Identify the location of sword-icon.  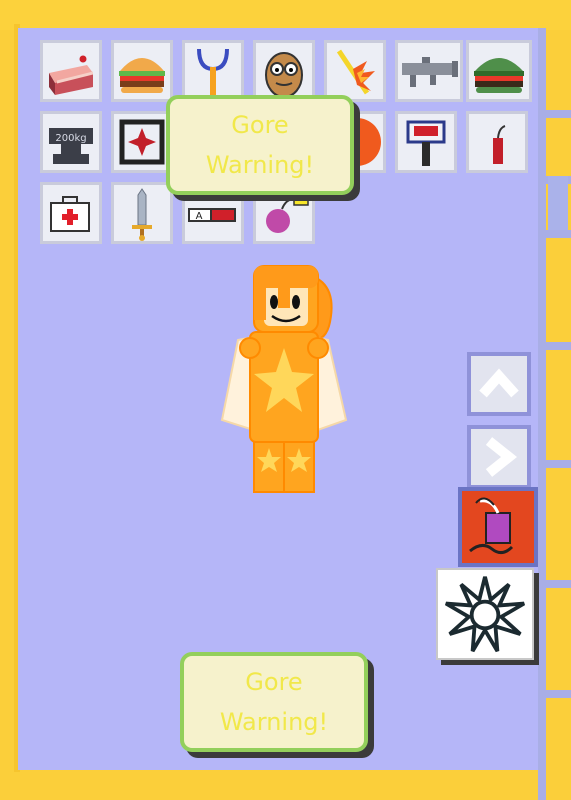
(142, 214).